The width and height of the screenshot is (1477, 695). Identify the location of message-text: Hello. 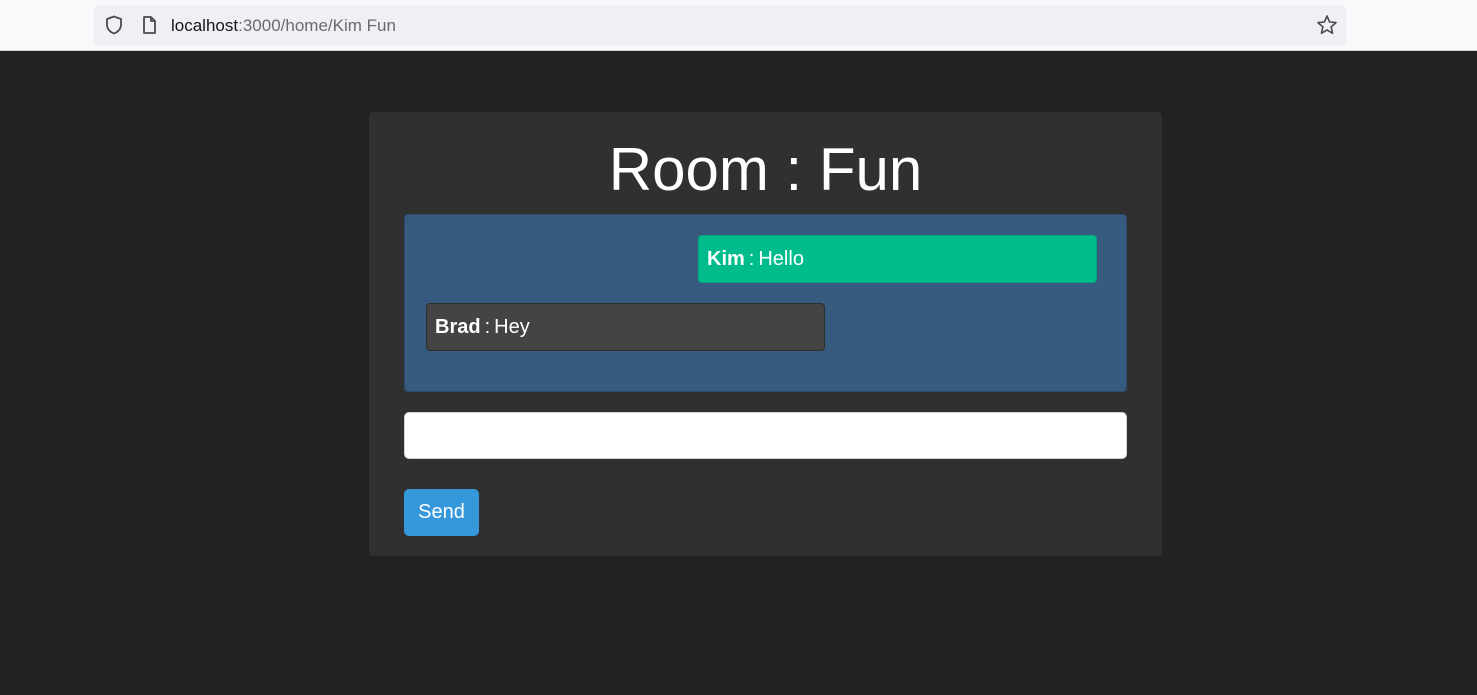
(781, 258).